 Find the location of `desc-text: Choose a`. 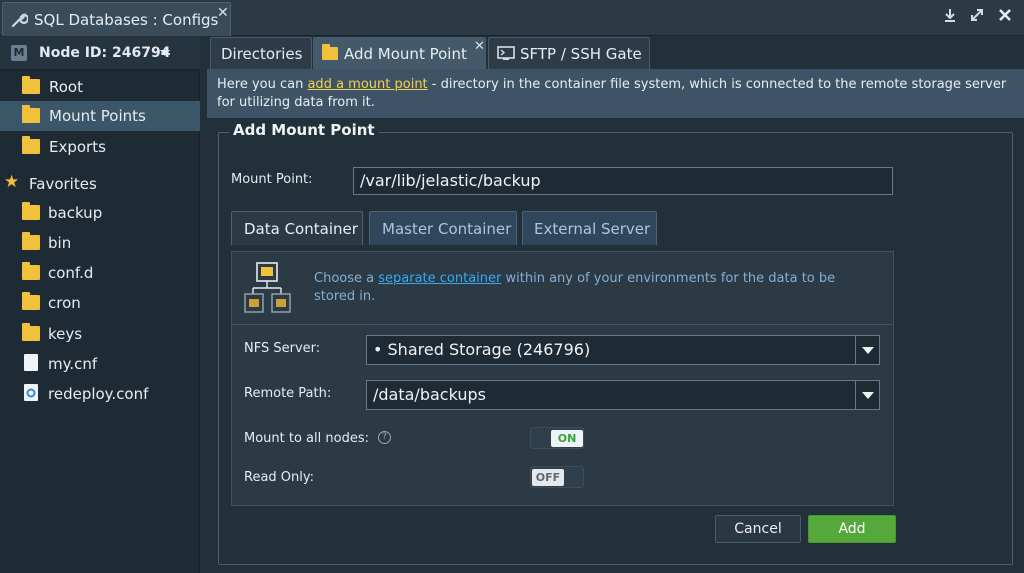

desc-text: Choose a is located at coordinates (346, 278).